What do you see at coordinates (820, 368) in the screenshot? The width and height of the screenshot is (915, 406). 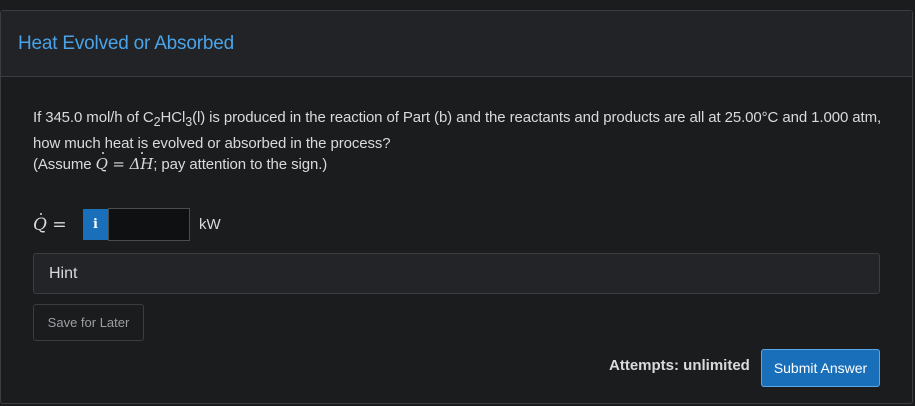 I see `submit-answer-button: Submit Answer` at bounding box center [820, 368].